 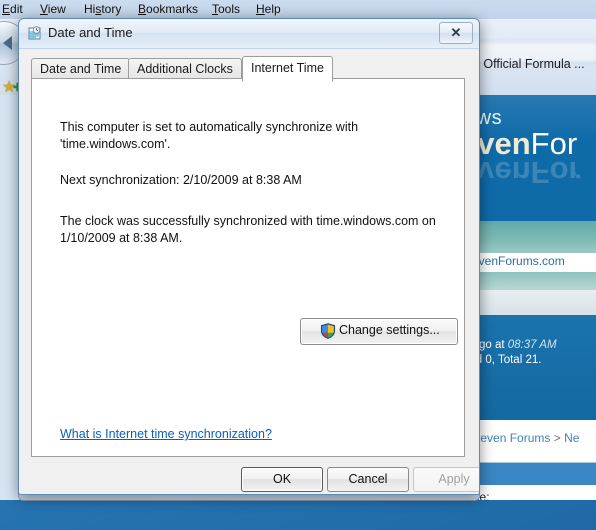 I want to click on uac-shield-icon, so click(x=328, y=331).